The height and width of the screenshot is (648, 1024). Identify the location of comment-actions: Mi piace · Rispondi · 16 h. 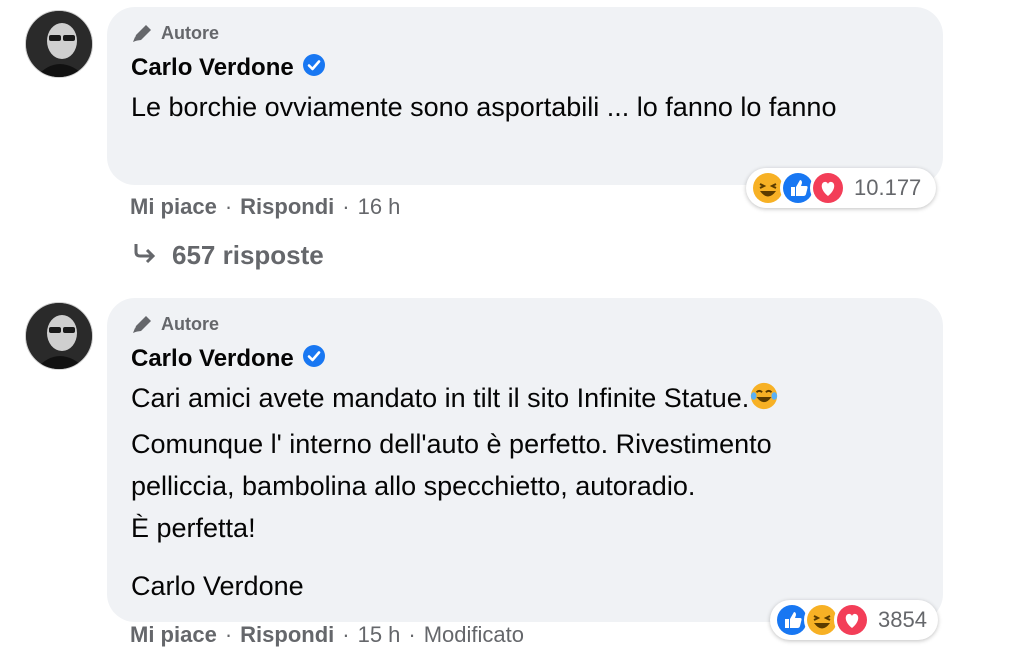
(265, 207).